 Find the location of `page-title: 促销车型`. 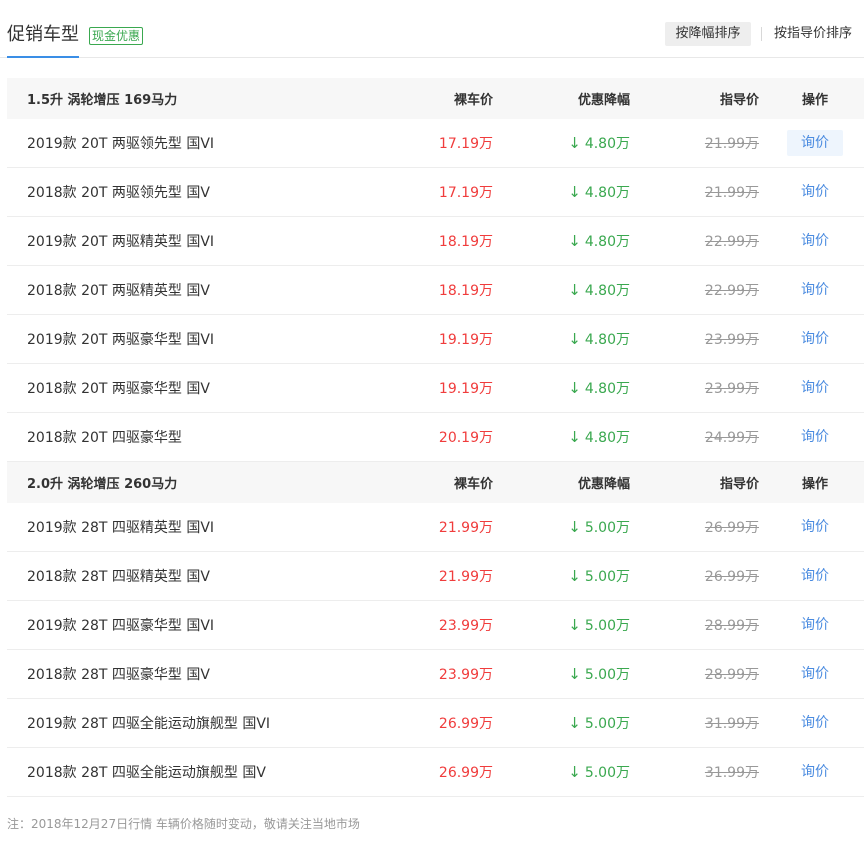

page-title: 促销车型 is located at coordinates (43, 34).